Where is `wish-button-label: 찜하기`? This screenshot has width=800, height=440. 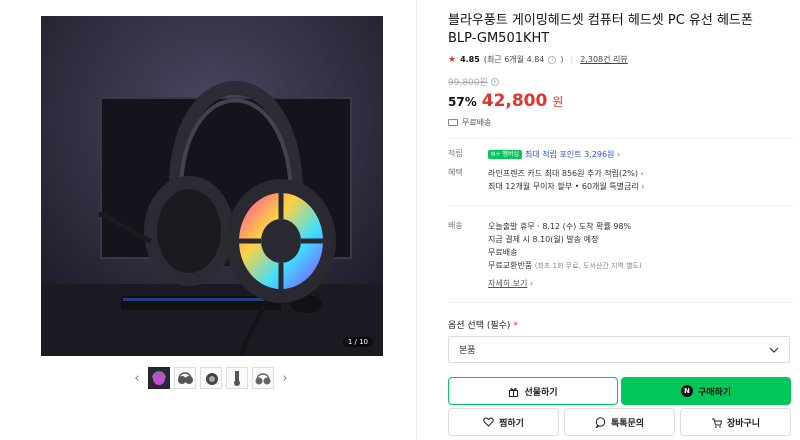
wish-button-label: 찜하기 is located at coordinates (511, 423).